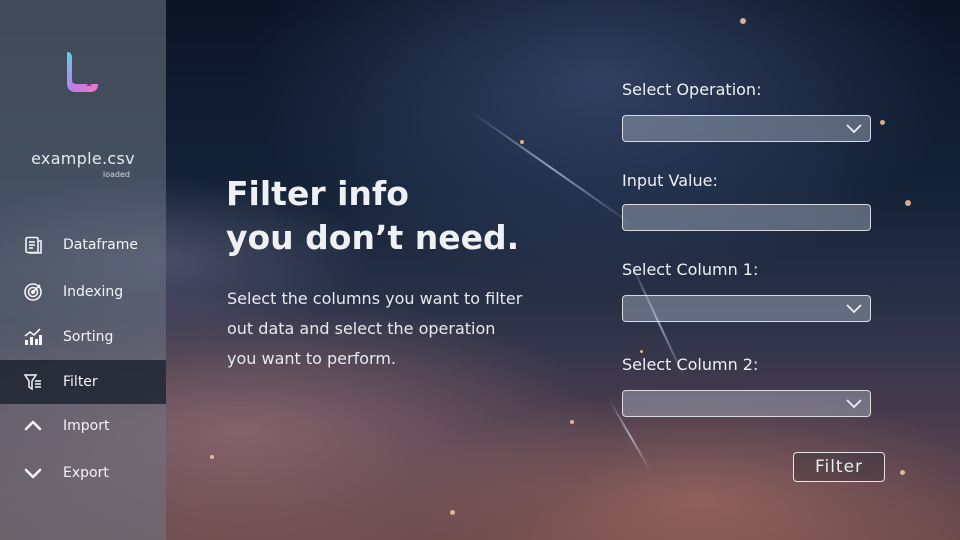 This screenshot has height=540, width=960. I want to click on sidebar-item-label: Import, so click(86, 426).